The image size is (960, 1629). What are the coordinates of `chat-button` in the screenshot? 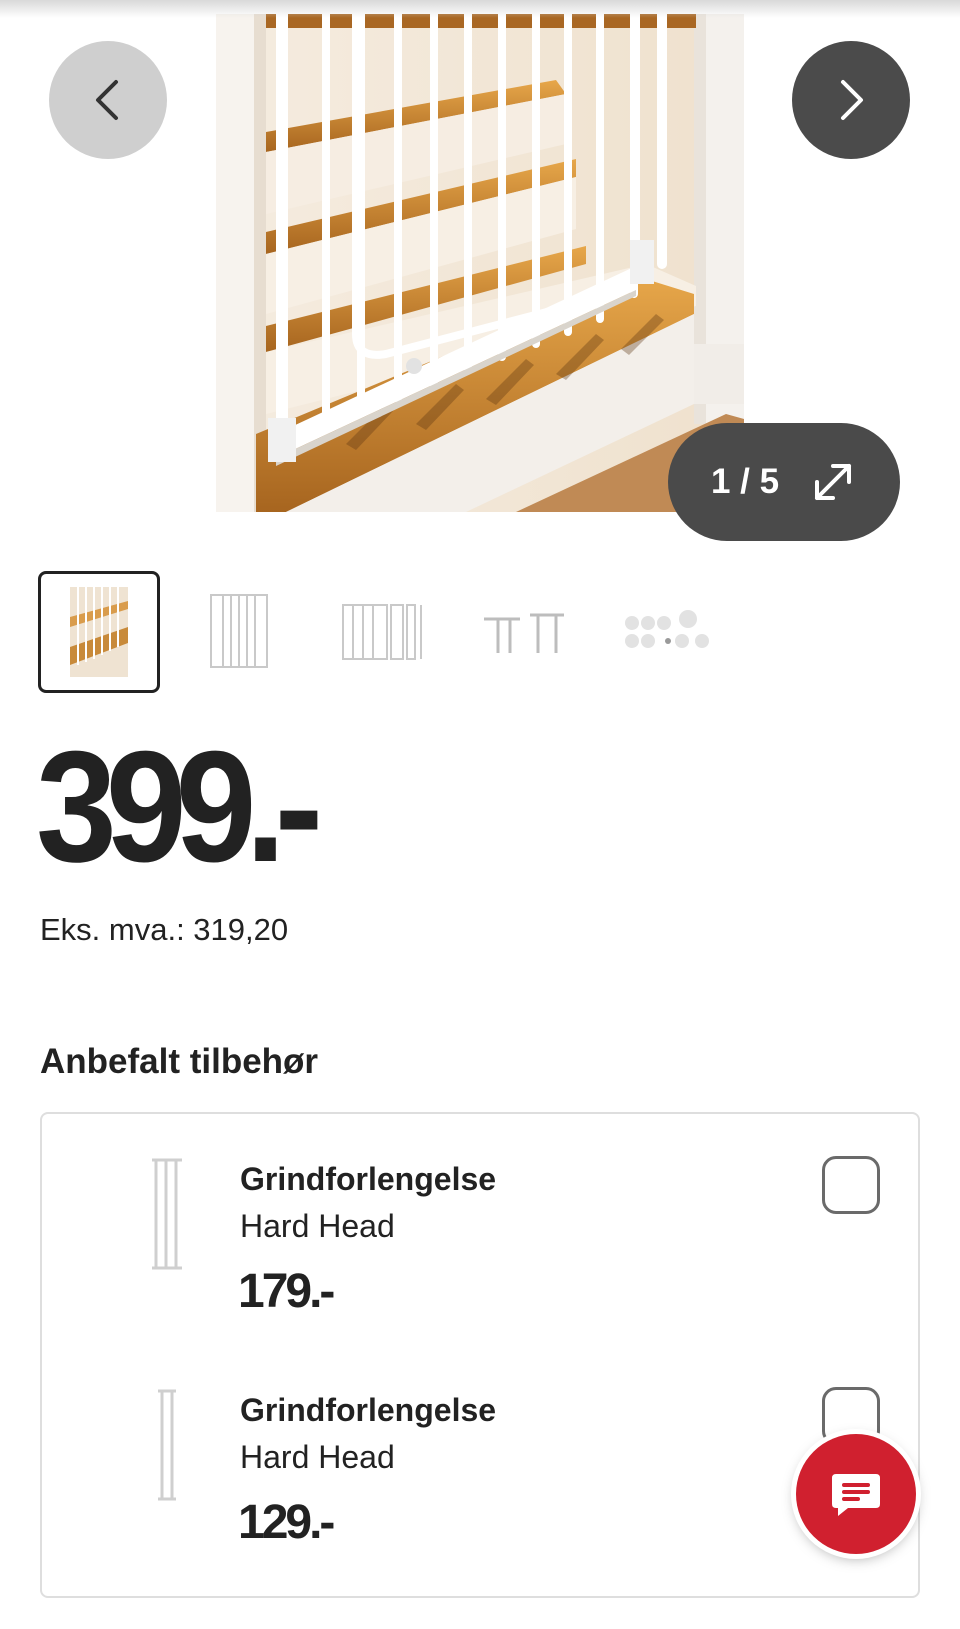 It's located at (856, 1494).